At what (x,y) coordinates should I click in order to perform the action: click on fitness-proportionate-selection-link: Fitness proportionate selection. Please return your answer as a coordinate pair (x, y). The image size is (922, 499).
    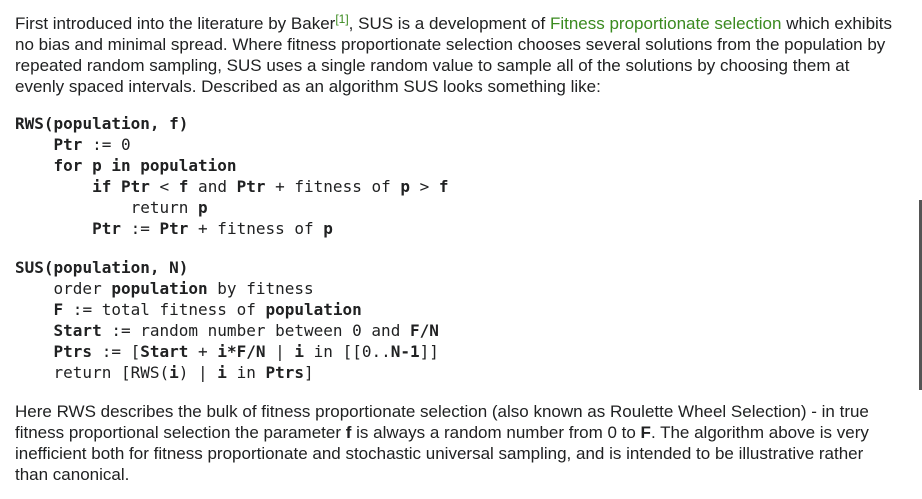
    Looking at the image, I should click on (666, 23).